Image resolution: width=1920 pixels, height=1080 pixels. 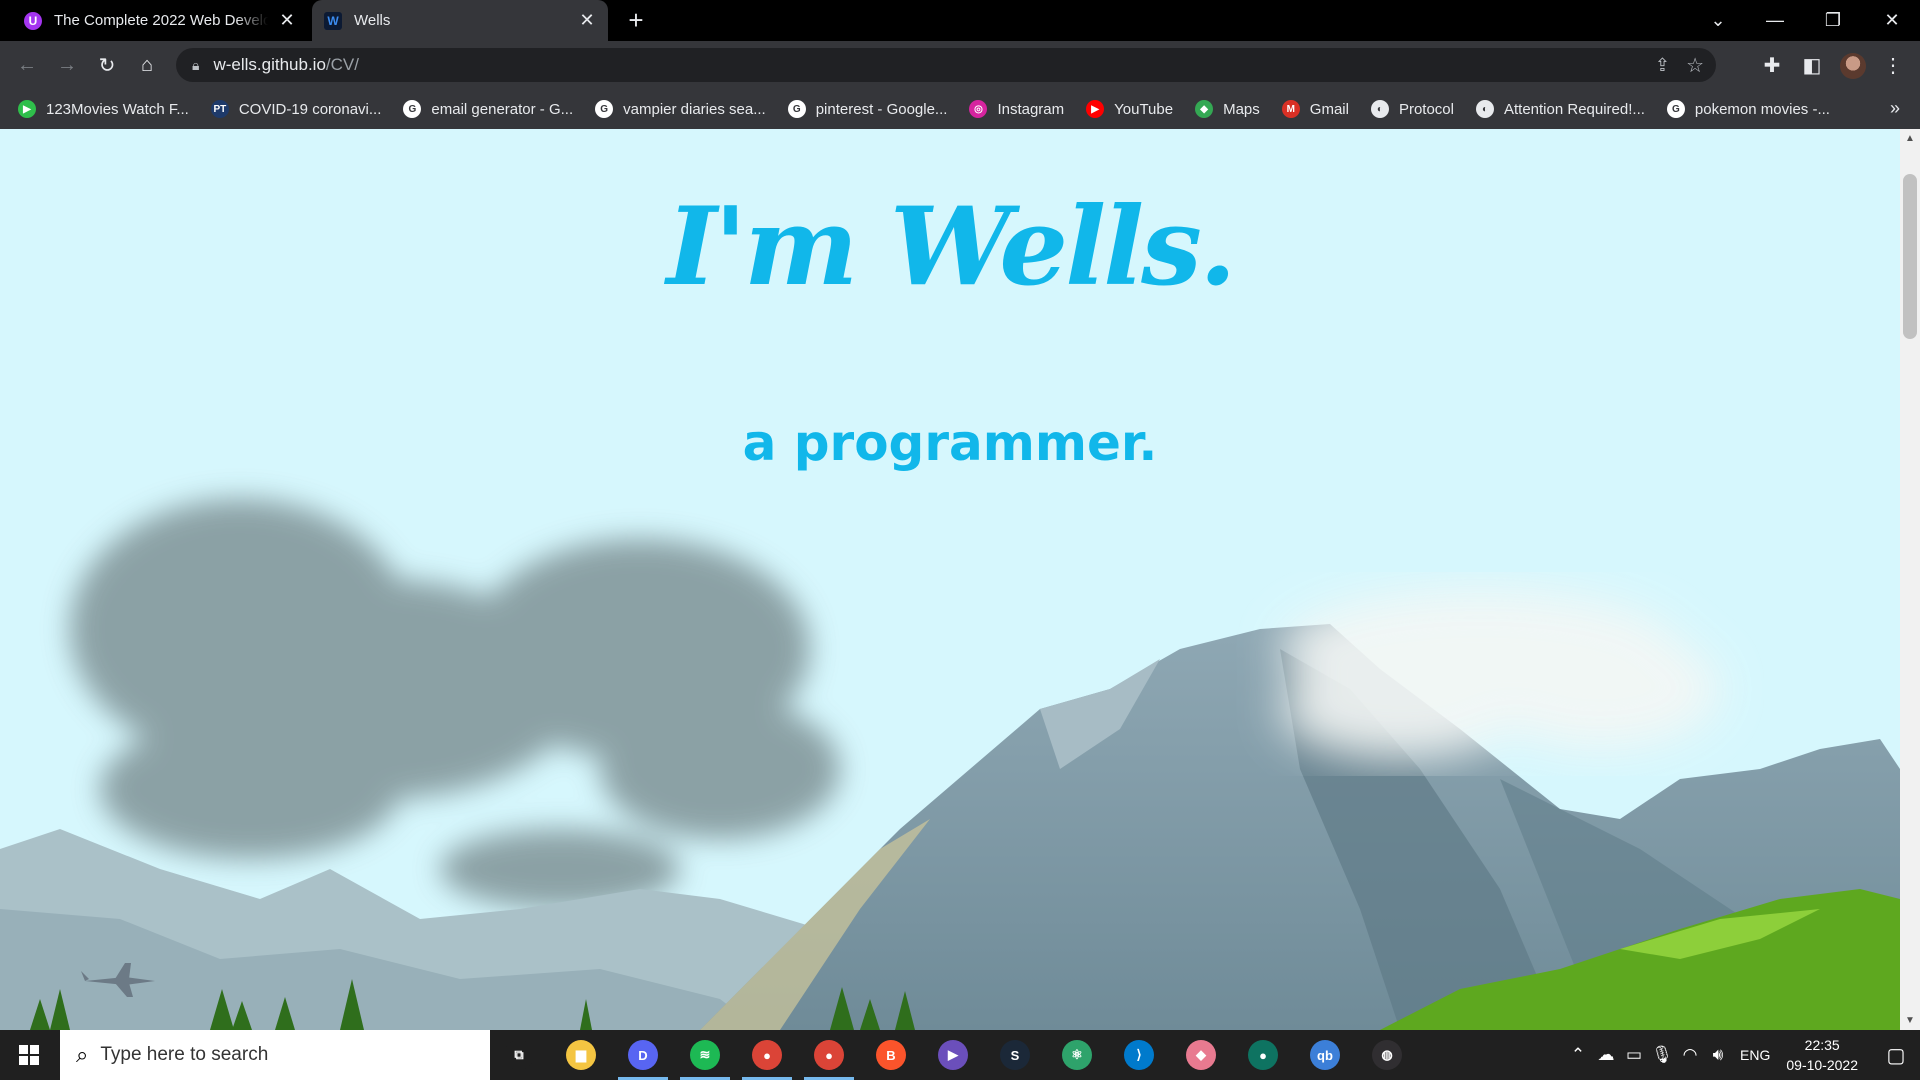 What do you see at coordinates (1144, 109) in the screenshot?
I see `bookmark-label: YouTube` at bounding box center [1144, 109].